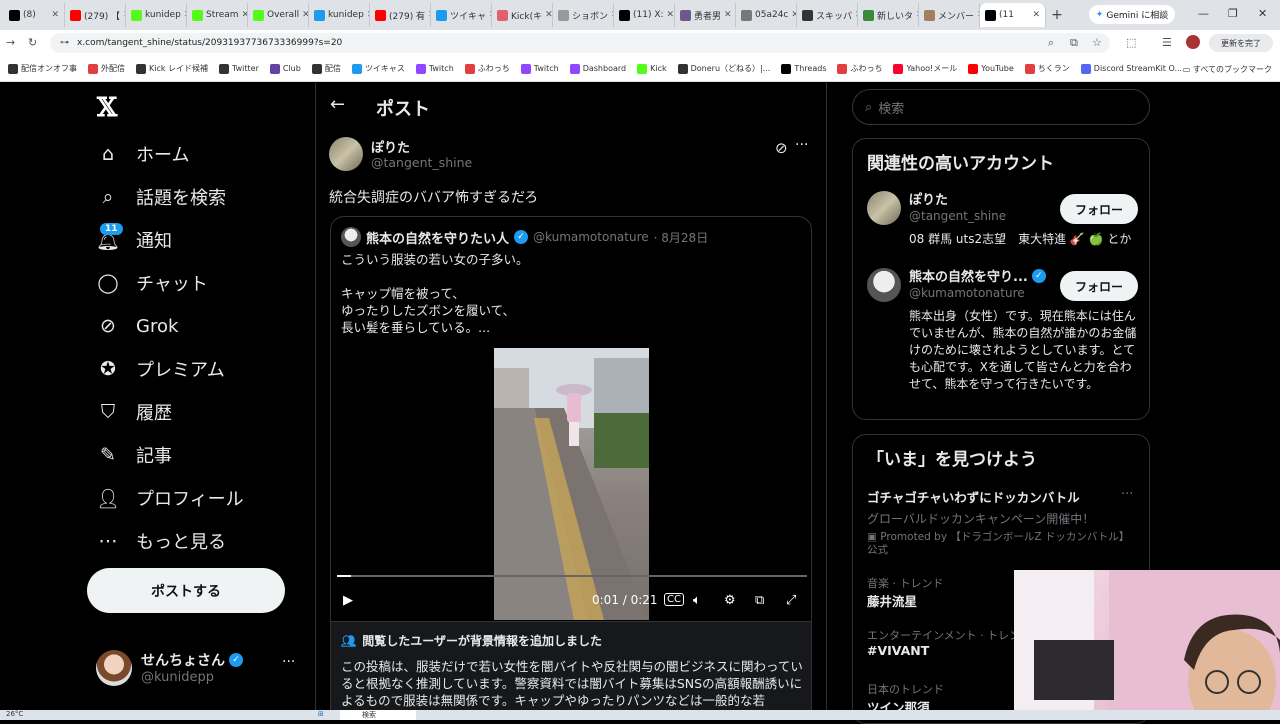  What do you see at coordinates (160, 369) in the screenshot?
I see `nav-item-premium: ✪ プレミアム` at bounding box center [160, 369].